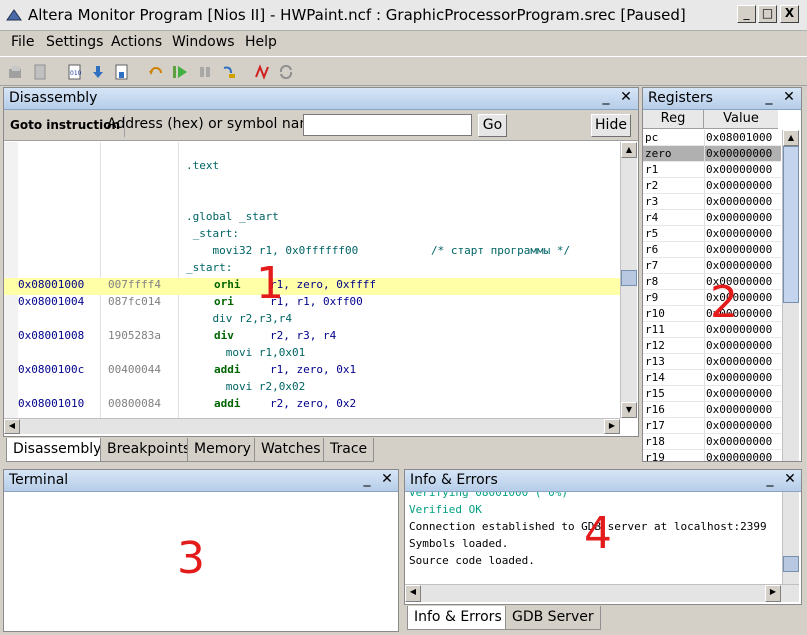 This screenshot has width=807, height=635. What do you see at coordinates (611, 125) in the screenshot?
I see `hide-button: Hide` at bounding box center [611, 125].